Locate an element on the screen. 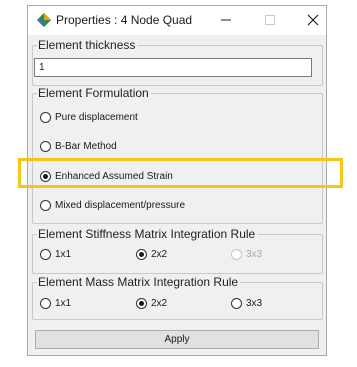 Image resolution: width=357 pixels, height=367 pixels. app-icon is located at coordinates (44, 20).